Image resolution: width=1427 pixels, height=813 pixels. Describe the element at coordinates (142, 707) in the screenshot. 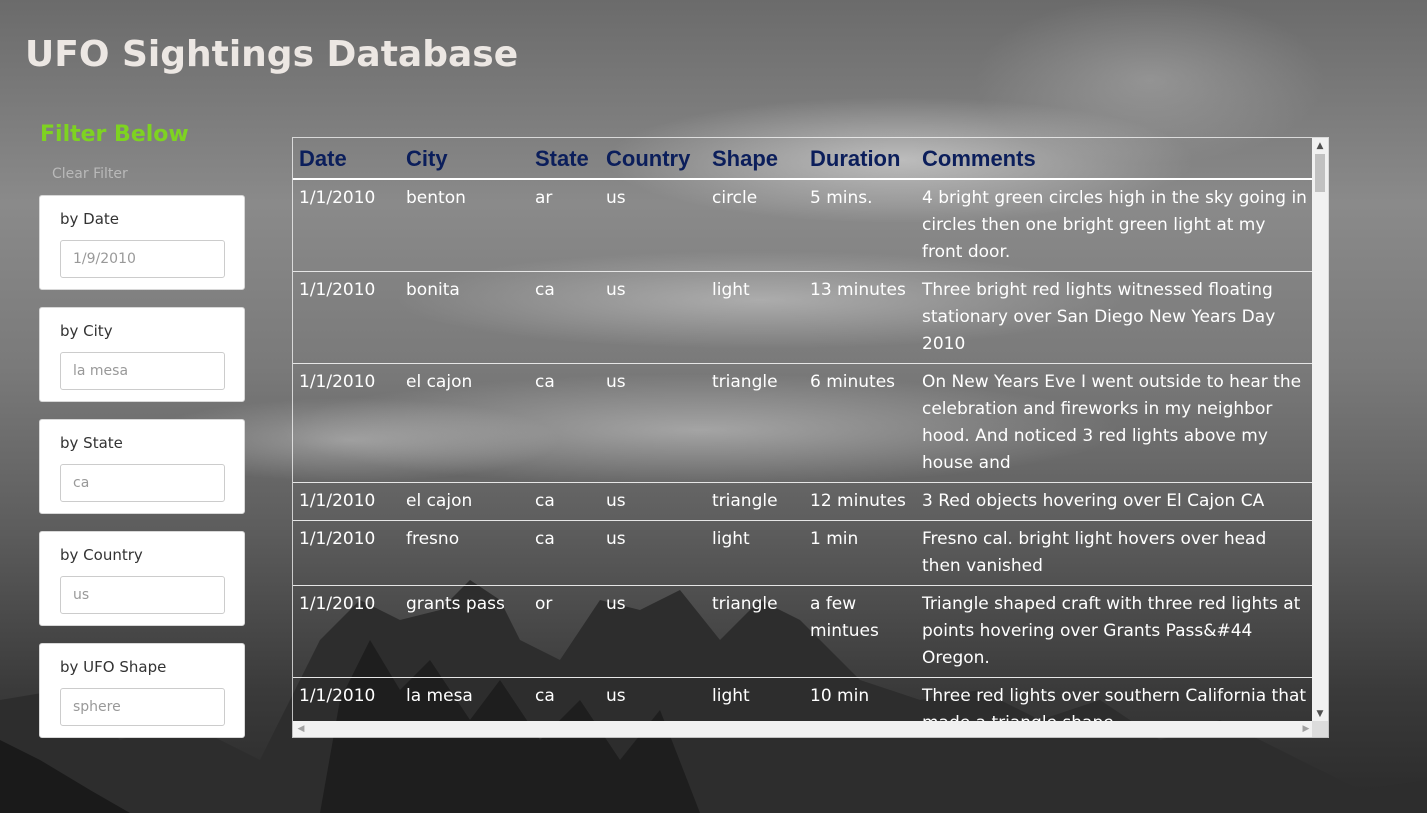

I see `shape-filter-input` at that location.